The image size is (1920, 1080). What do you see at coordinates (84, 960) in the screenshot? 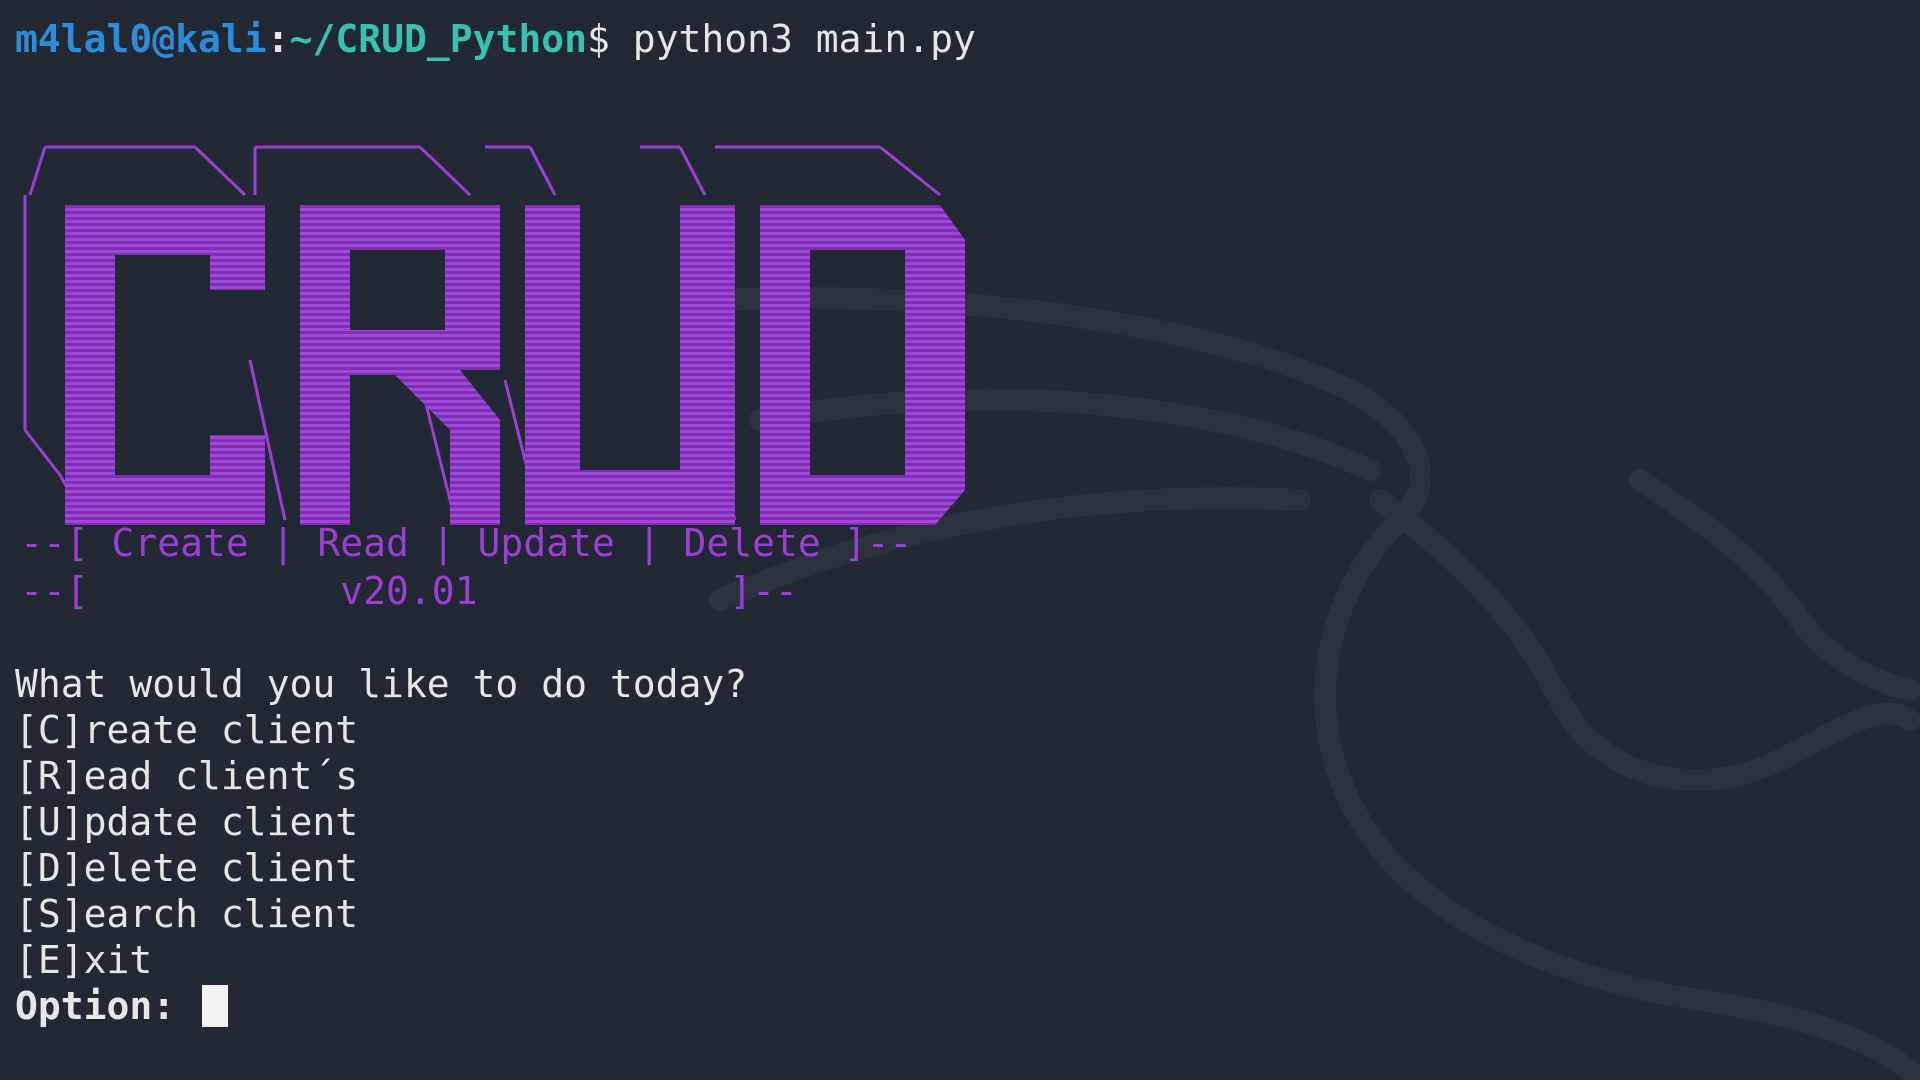
I see `menu-option-exit: [E]xit` at bounding box center [84, 960].